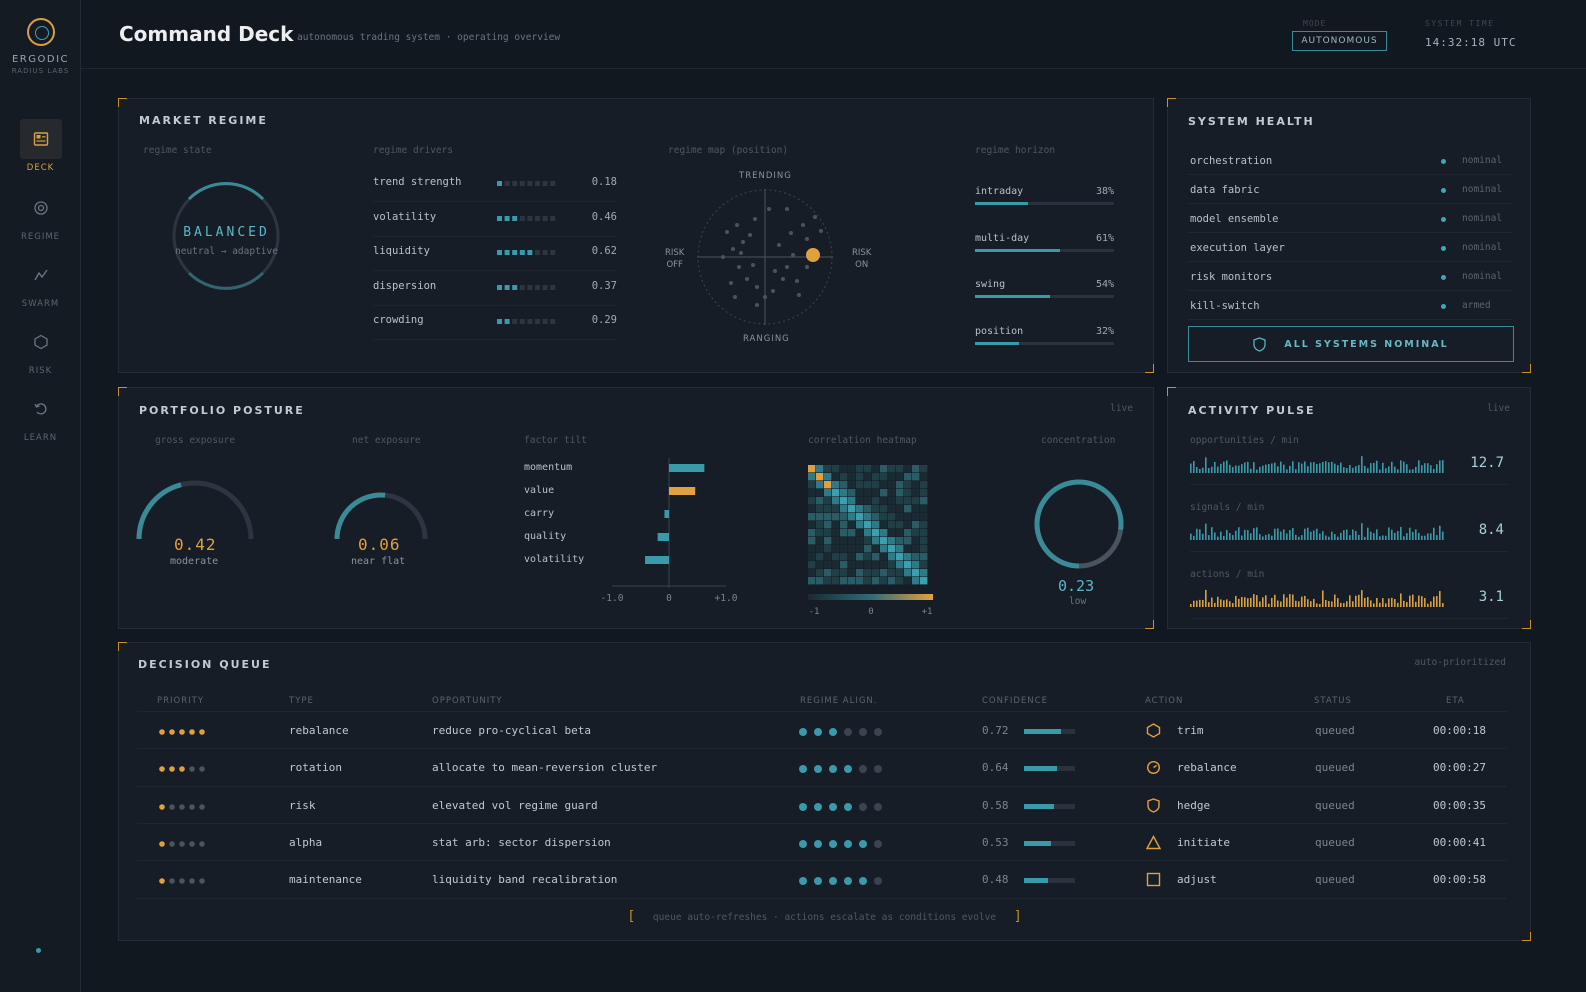 The width and height of the screenshot is (1586, 992). What do you see at coordinates (545, 768) in the screenshot?
I see `queue-opportunity: allocate to mean-reversion cluster` at bounding box center [545, 768].